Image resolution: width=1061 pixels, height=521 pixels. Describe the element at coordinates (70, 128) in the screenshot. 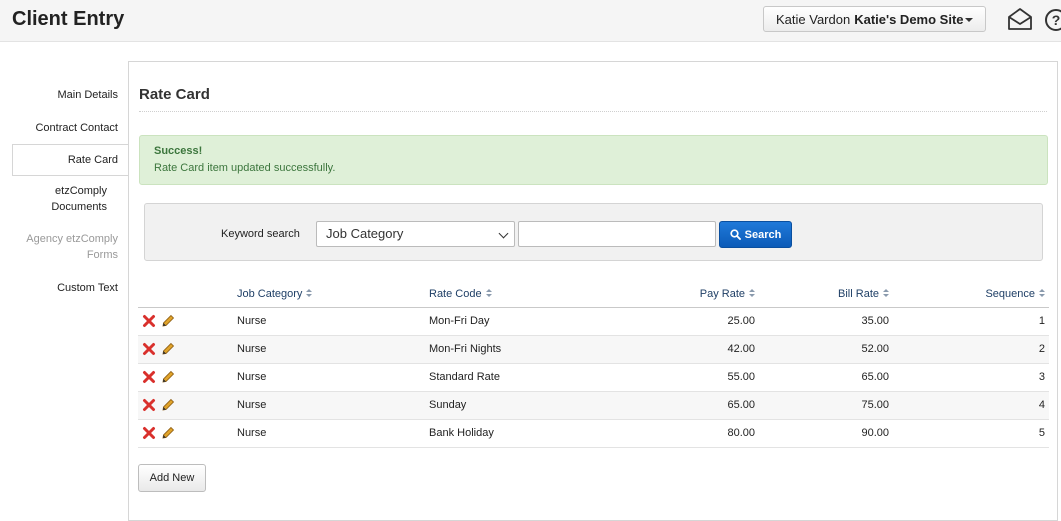

I see `sidebar-item-contract-contact: Contract Contact` at that location.